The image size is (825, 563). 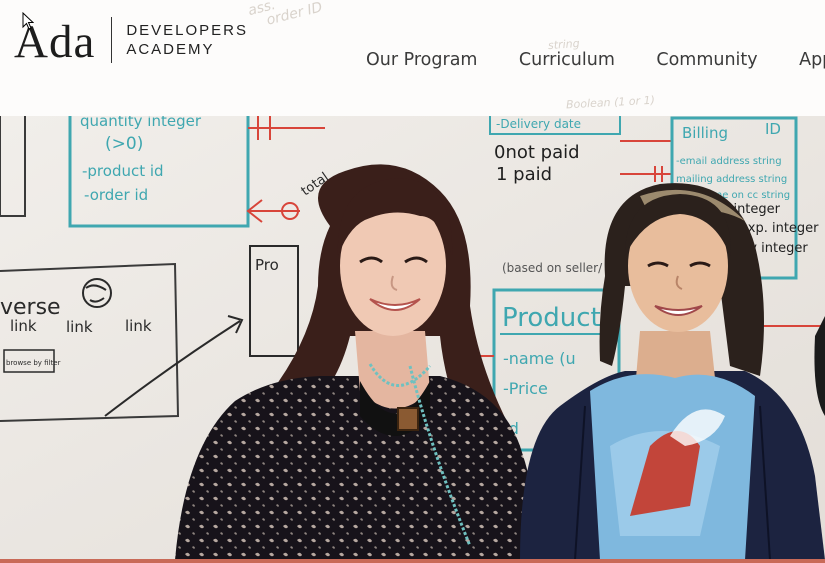 What do you see at coordinates (412, 561) in the screenshot?
I see `accent-bar` at bounding box center [412, 561].